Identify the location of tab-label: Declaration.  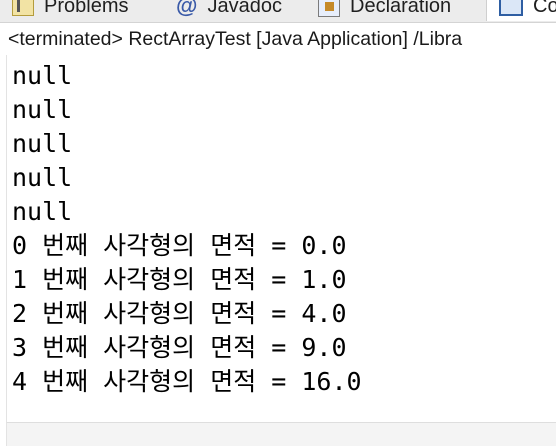
(401, 8).